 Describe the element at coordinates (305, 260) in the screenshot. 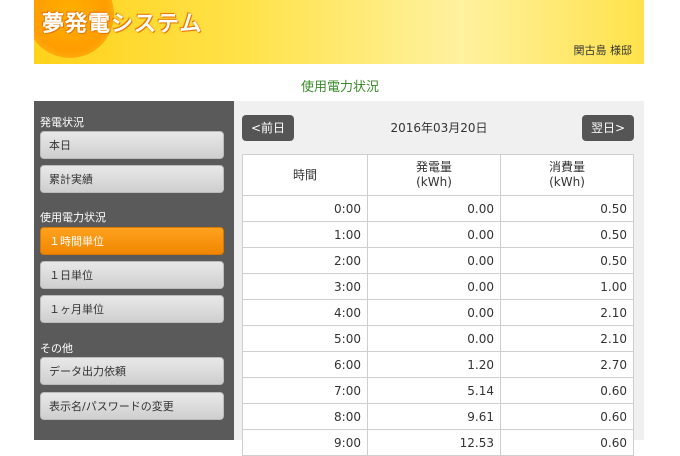

I see `cell-time: 2:00` at that location.